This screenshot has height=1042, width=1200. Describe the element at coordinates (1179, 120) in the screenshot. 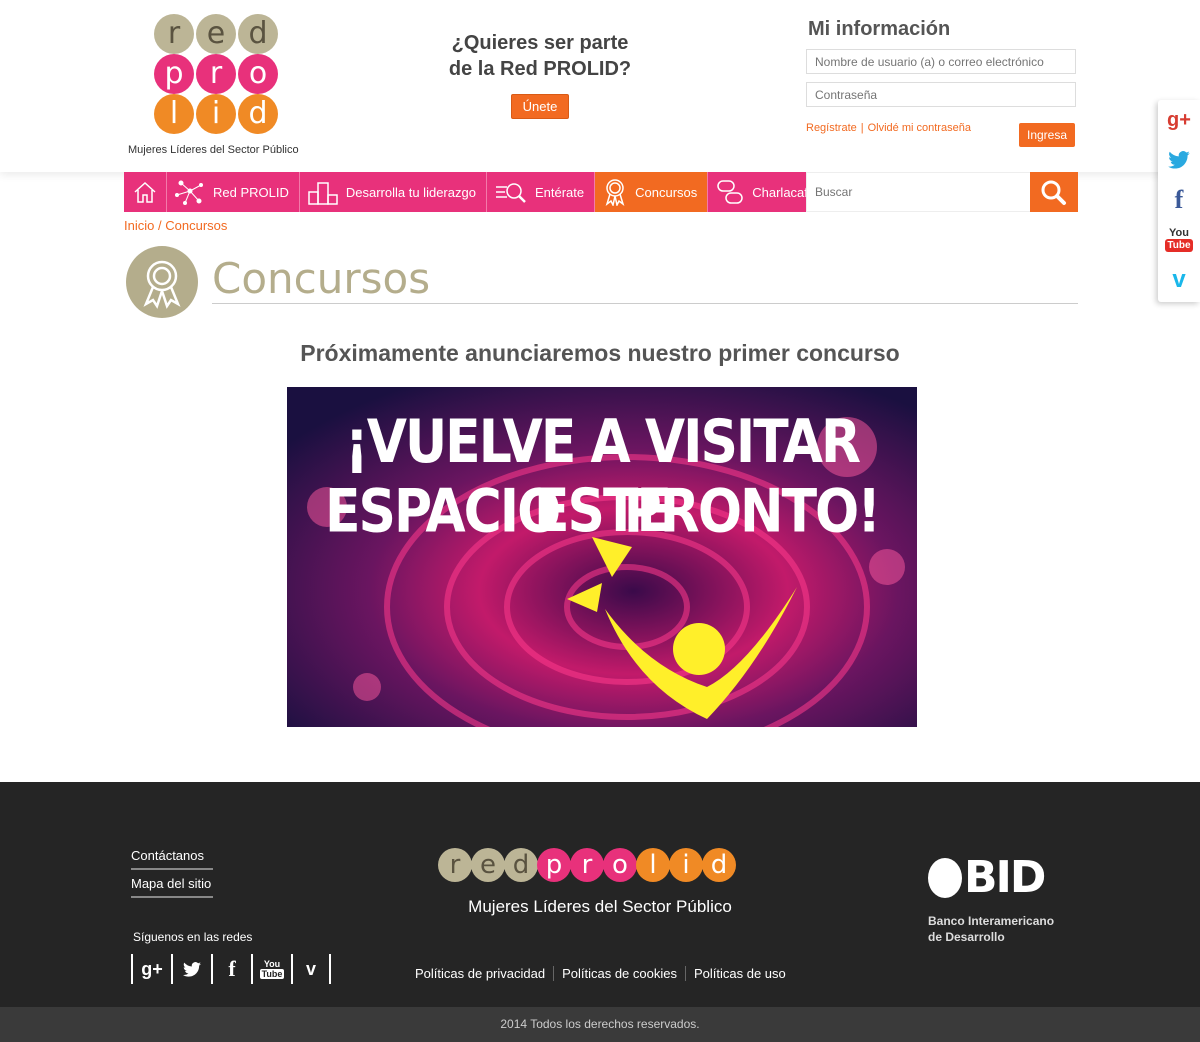

I see `google-plus-icon: g+` at that location.